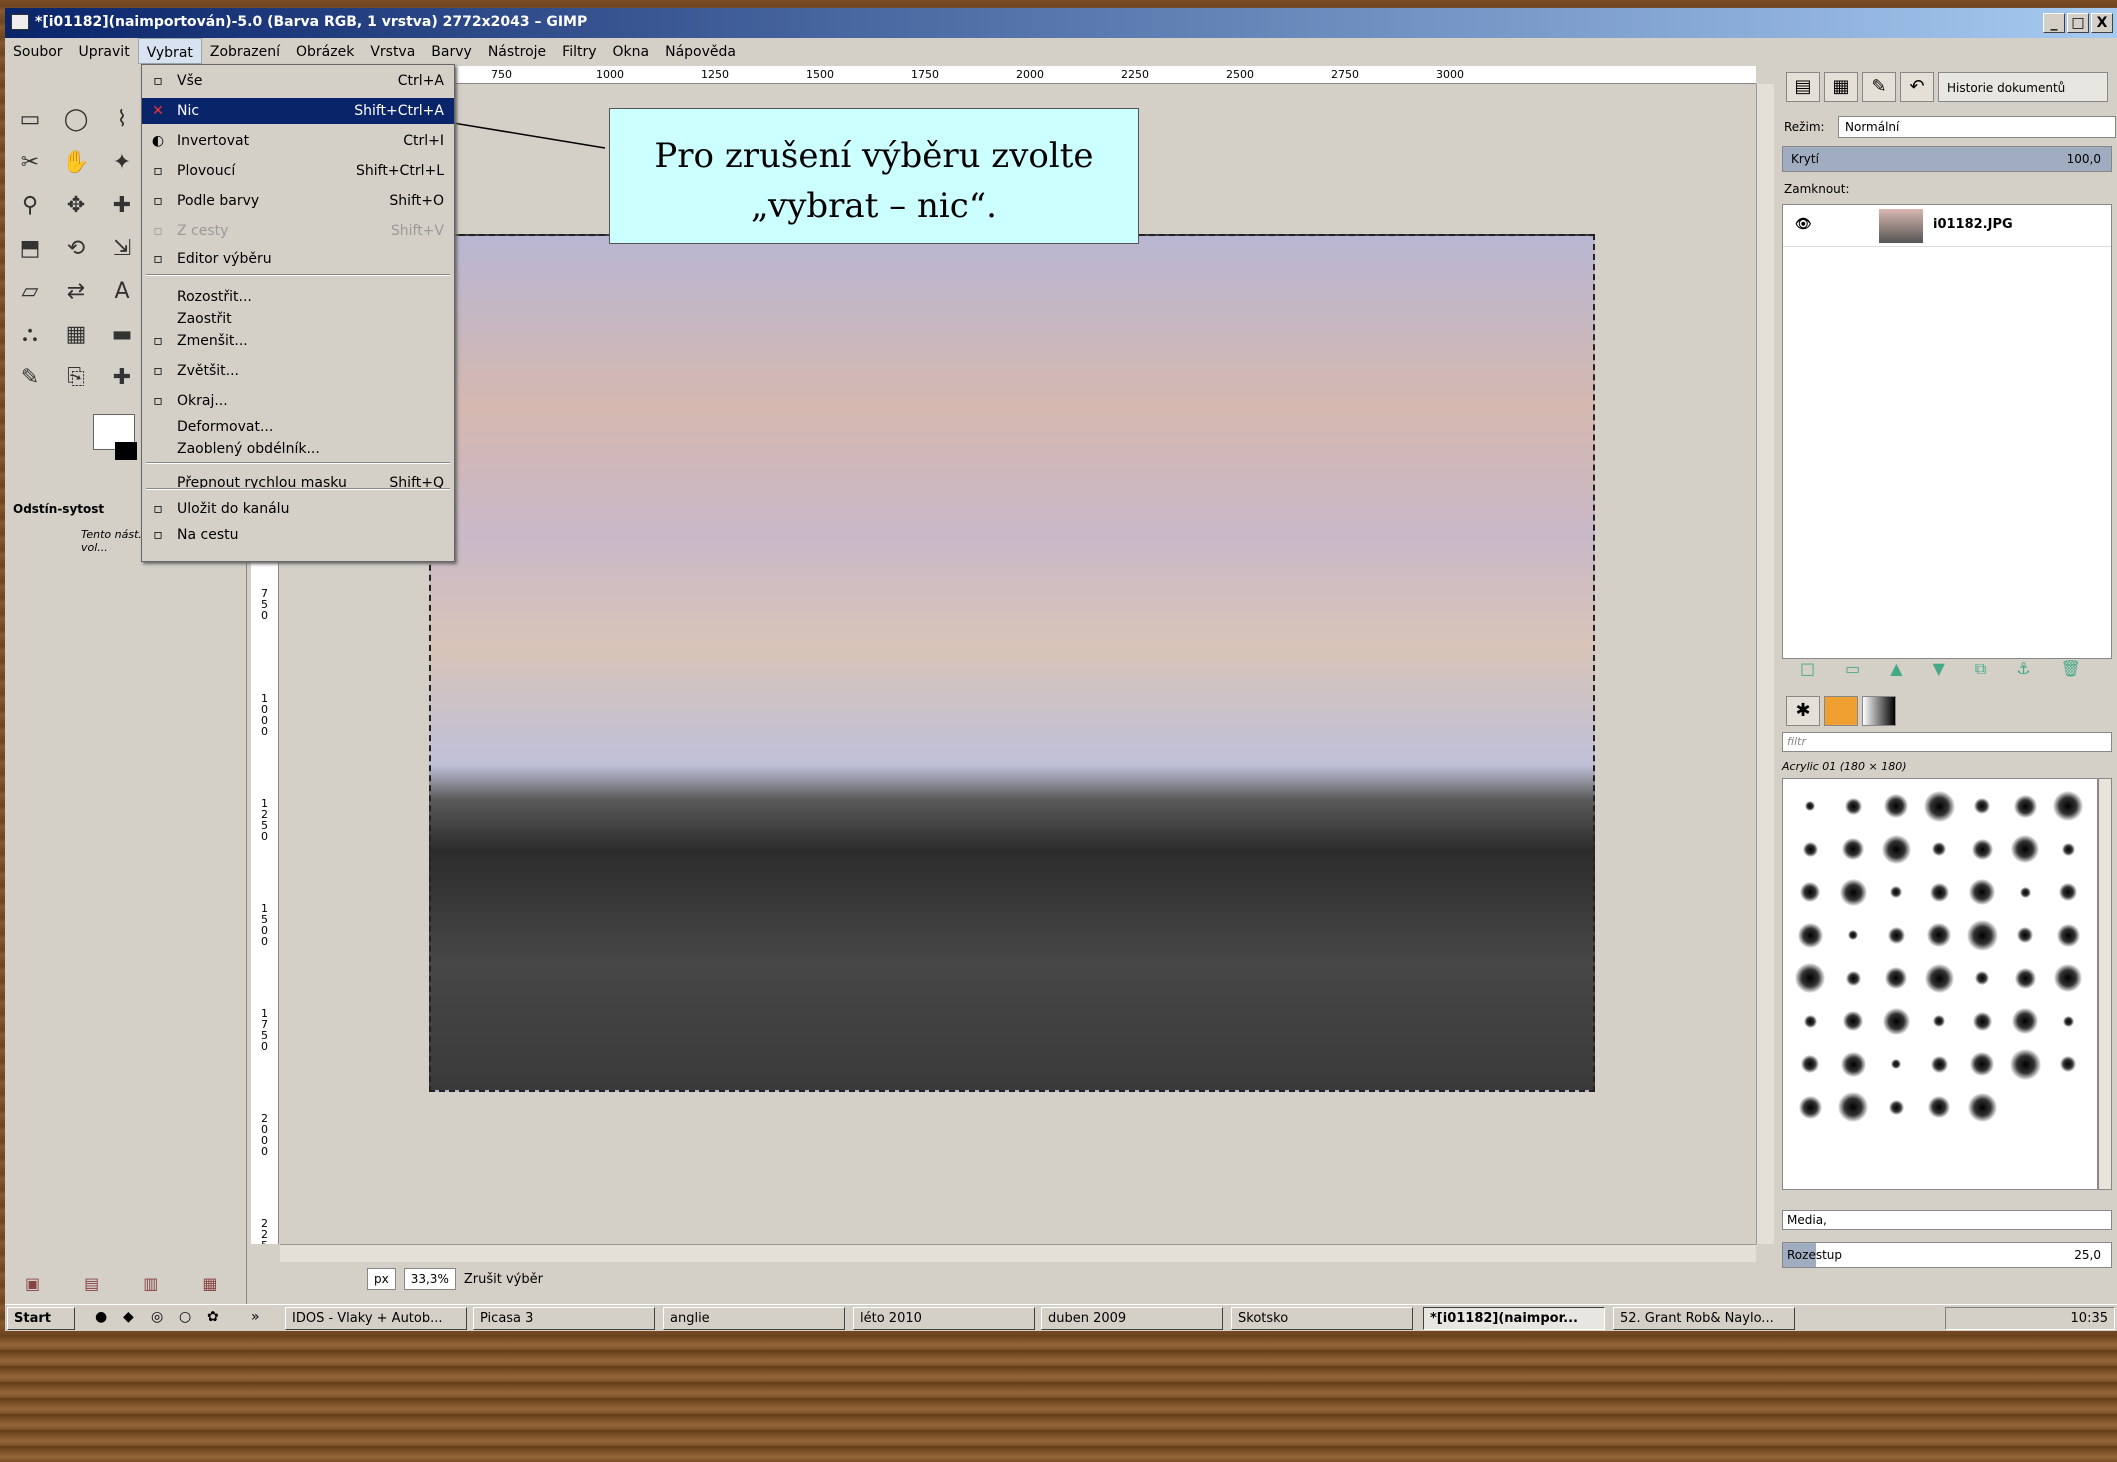 This screenshot has width=2117, height=1462. I want to click on brush-scrollbar, so click(2105, 984).